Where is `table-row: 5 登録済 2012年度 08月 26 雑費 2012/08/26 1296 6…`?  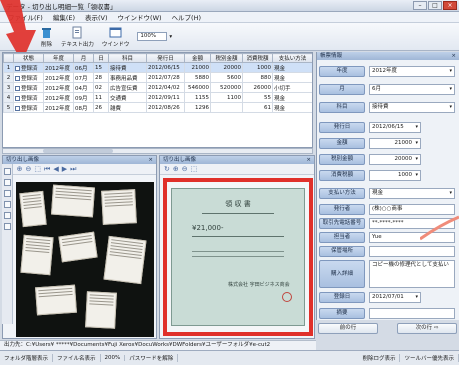
table-row: 5 登録済 2012年度 08月 26 雑費 2012/08/26 1296 6… is located at coordinates (157, 107).